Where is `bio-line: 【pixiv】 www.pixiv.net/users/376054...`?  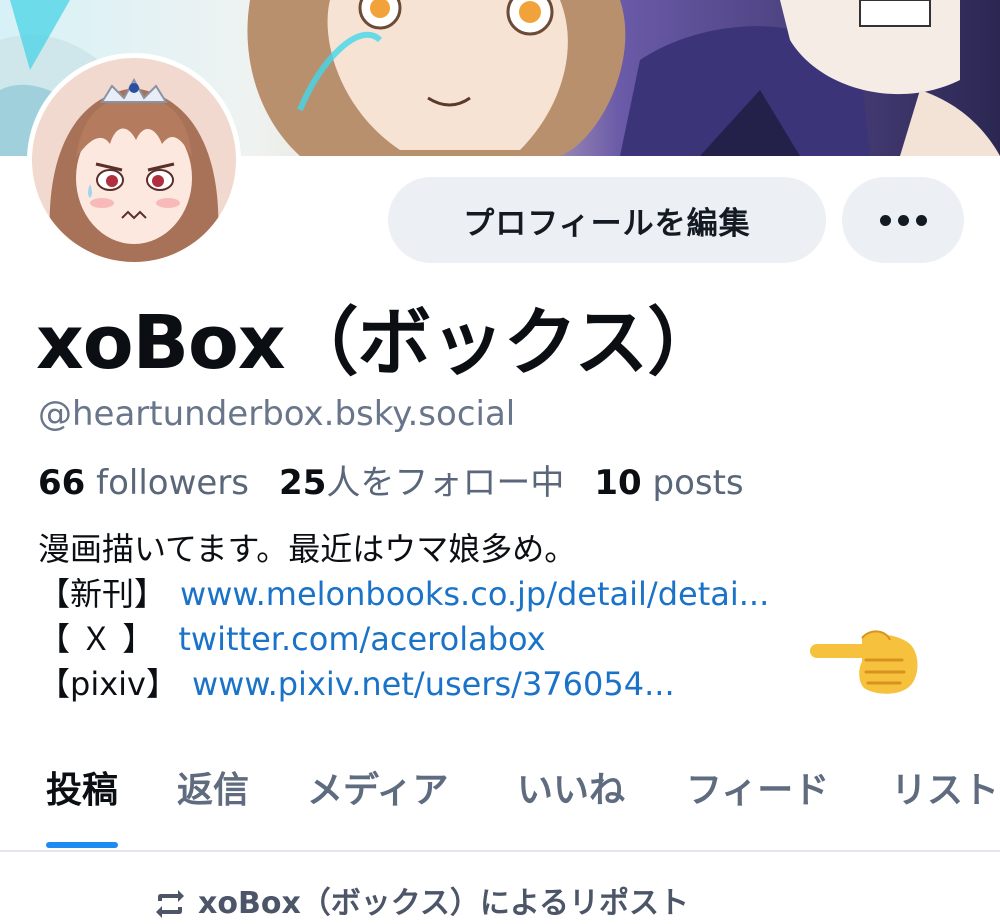
bio-line: 【pixiv】 www.pixiv.net/users/376054... is located at coordinates (403, 684).